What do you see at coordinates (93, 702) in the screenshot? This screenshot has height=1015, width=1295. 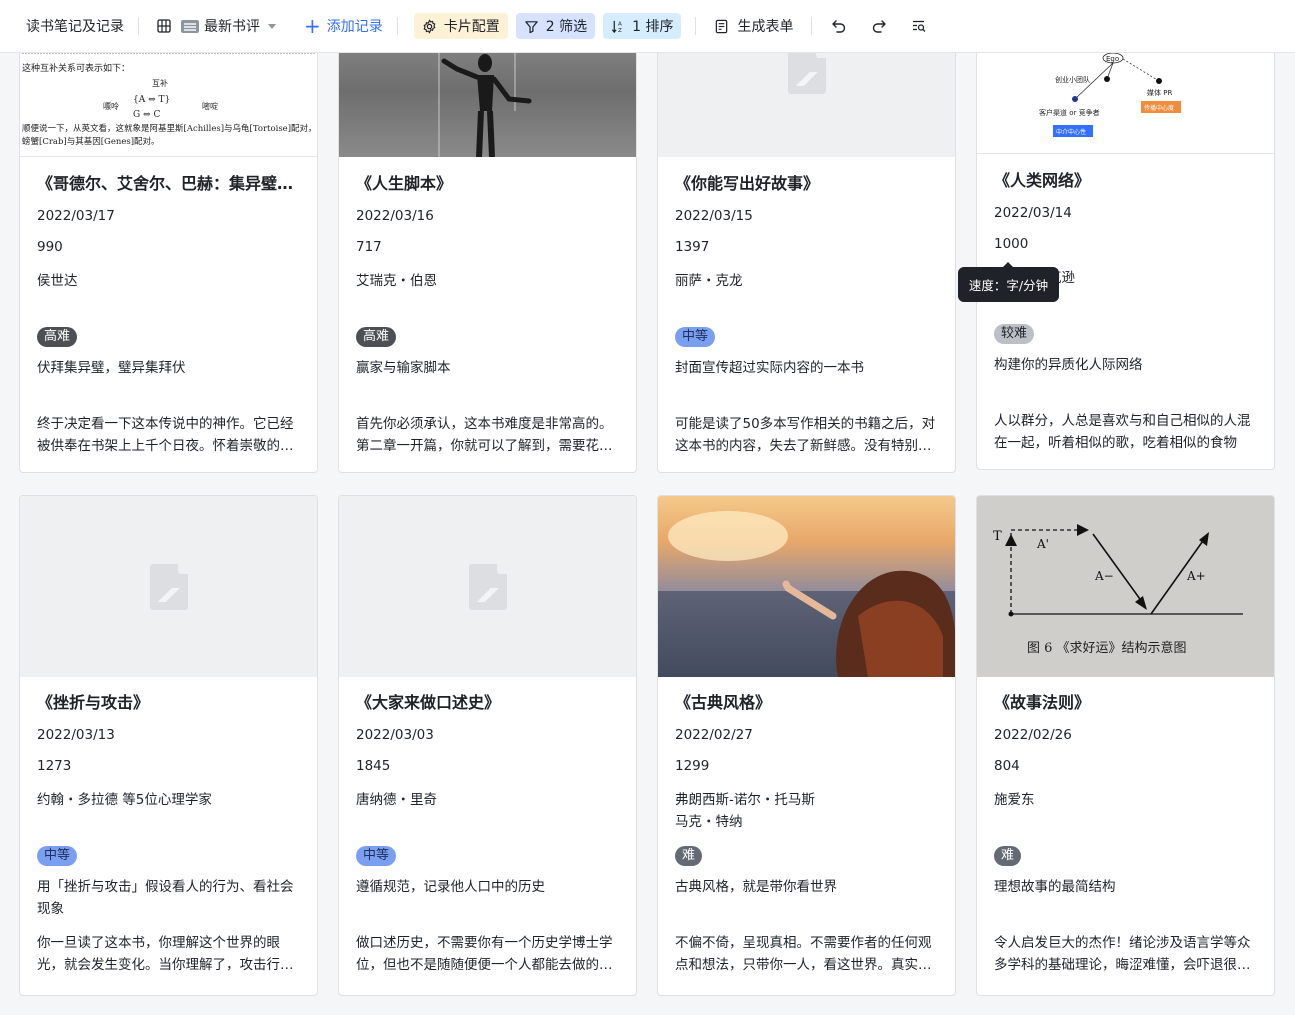 I see `card-title: 《挫折与攻击》` at bounding box center [93, 702].